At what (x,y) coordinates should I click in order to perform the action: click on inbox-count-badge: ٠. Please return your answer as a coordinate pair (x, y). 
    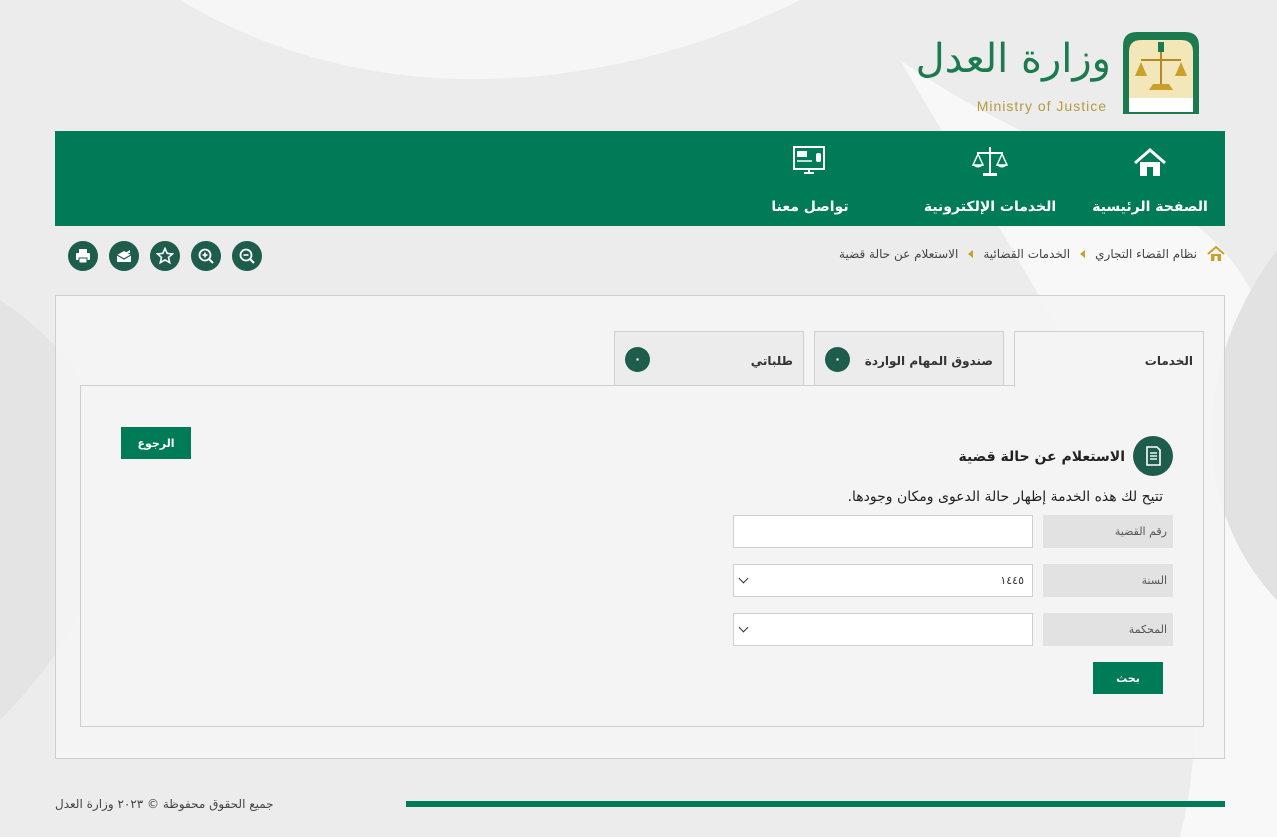
    Looking at the image, I should click on (837, 359).